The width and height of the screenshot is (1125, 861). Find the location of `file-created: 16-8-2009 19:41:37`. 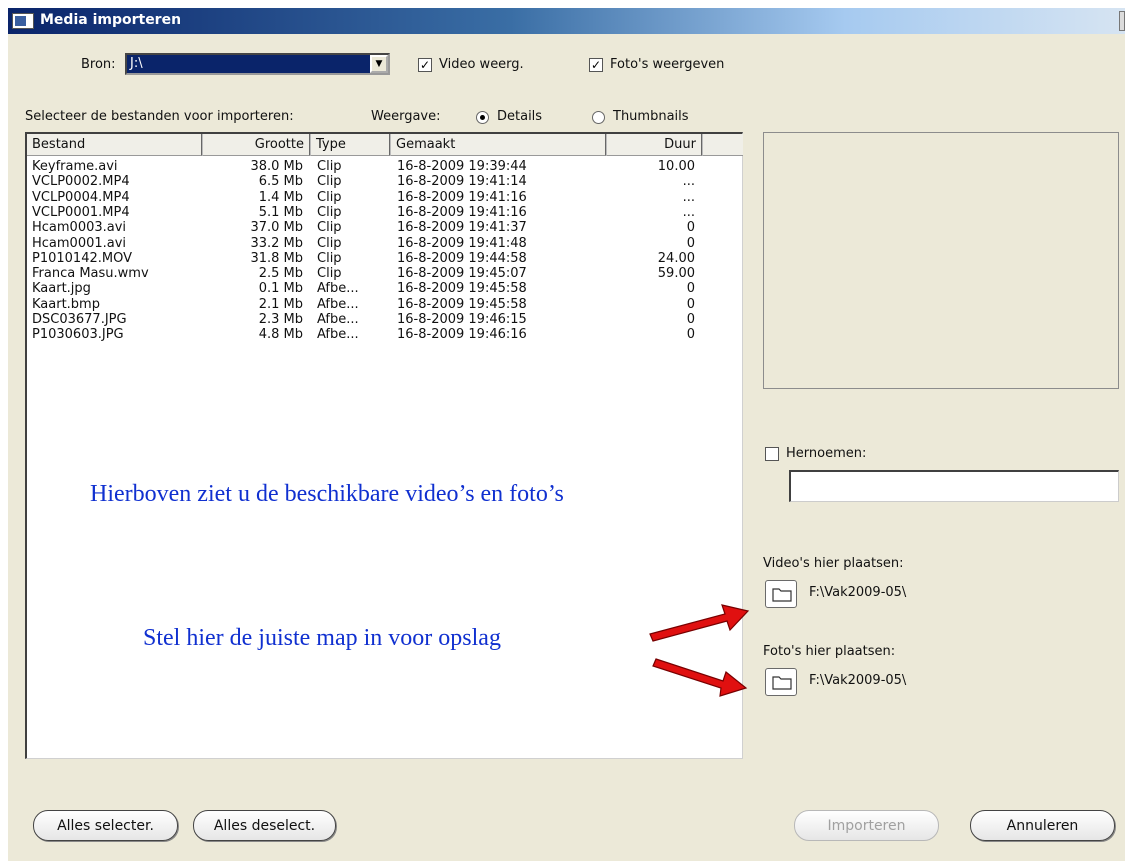

file-created: 16-8-2009 19:41:37 is located at coordinates (462, 228).